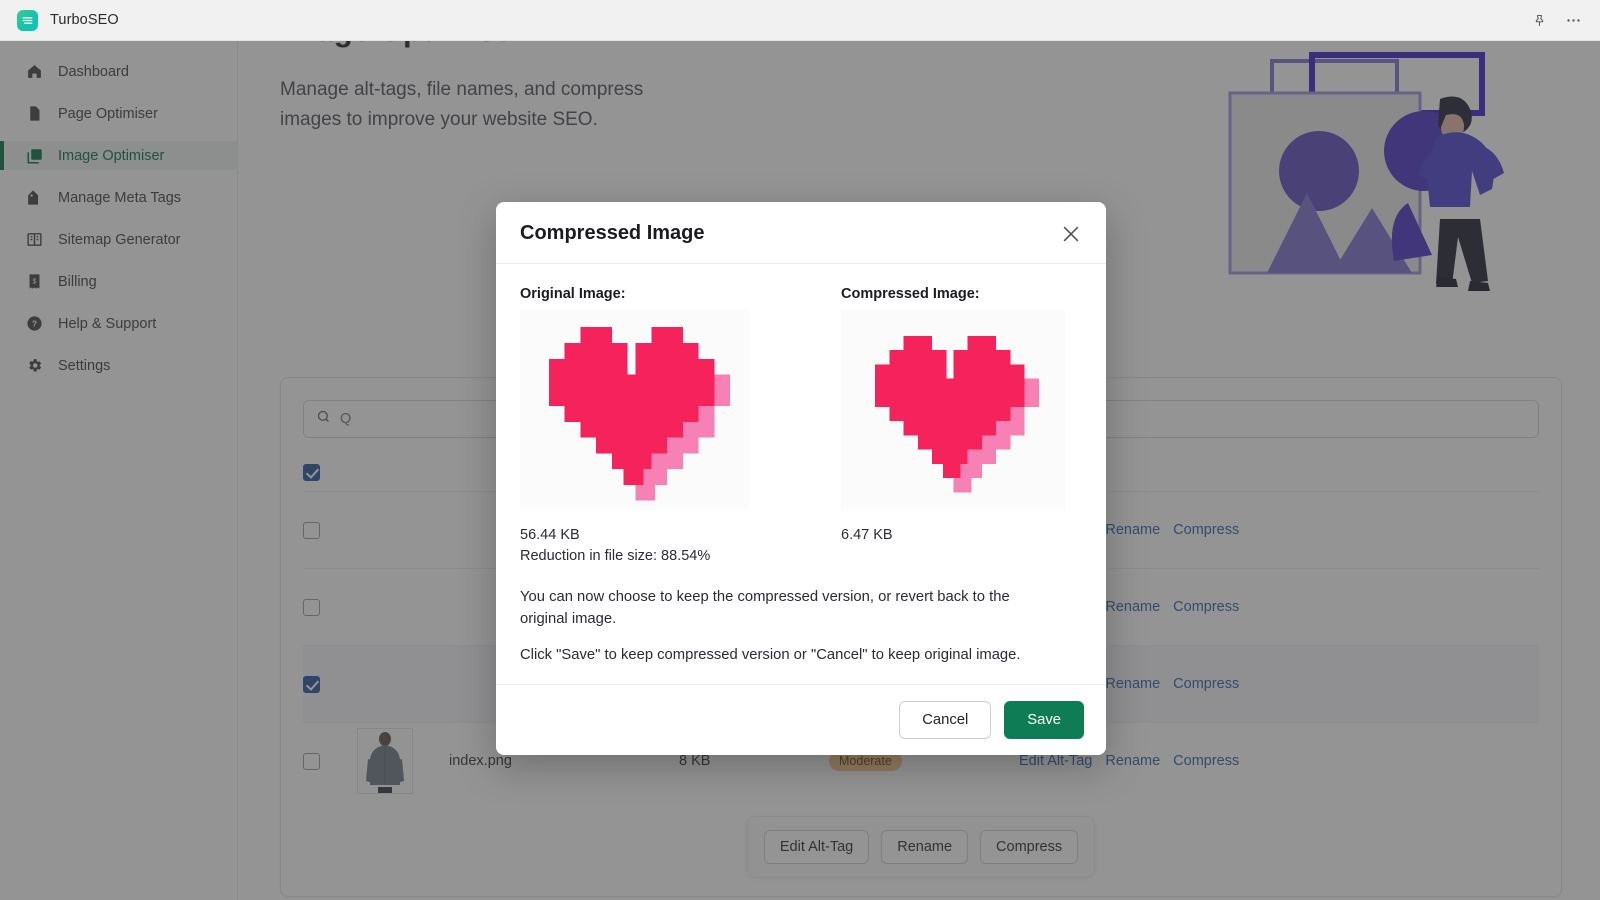 Image resolution: width=1600 pixels, height=900 pixels. I want to click on turboseo-logo-icon, so click(27, 20).